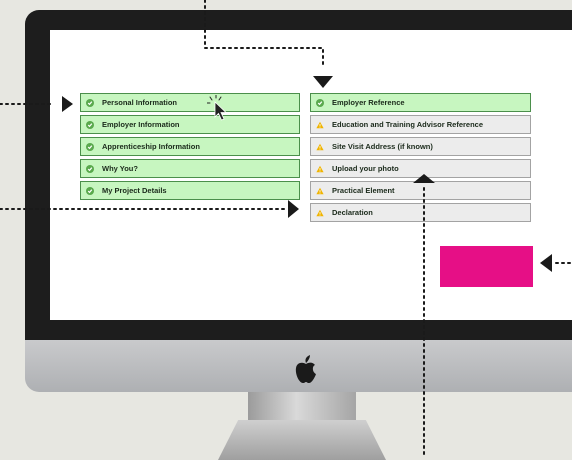 Image resolution: width=572 pixels, height=460 pixels. Describe the element at coordinates (120, 168) in the screenshot. I see `checklist-item-label: Why You?` at that location.